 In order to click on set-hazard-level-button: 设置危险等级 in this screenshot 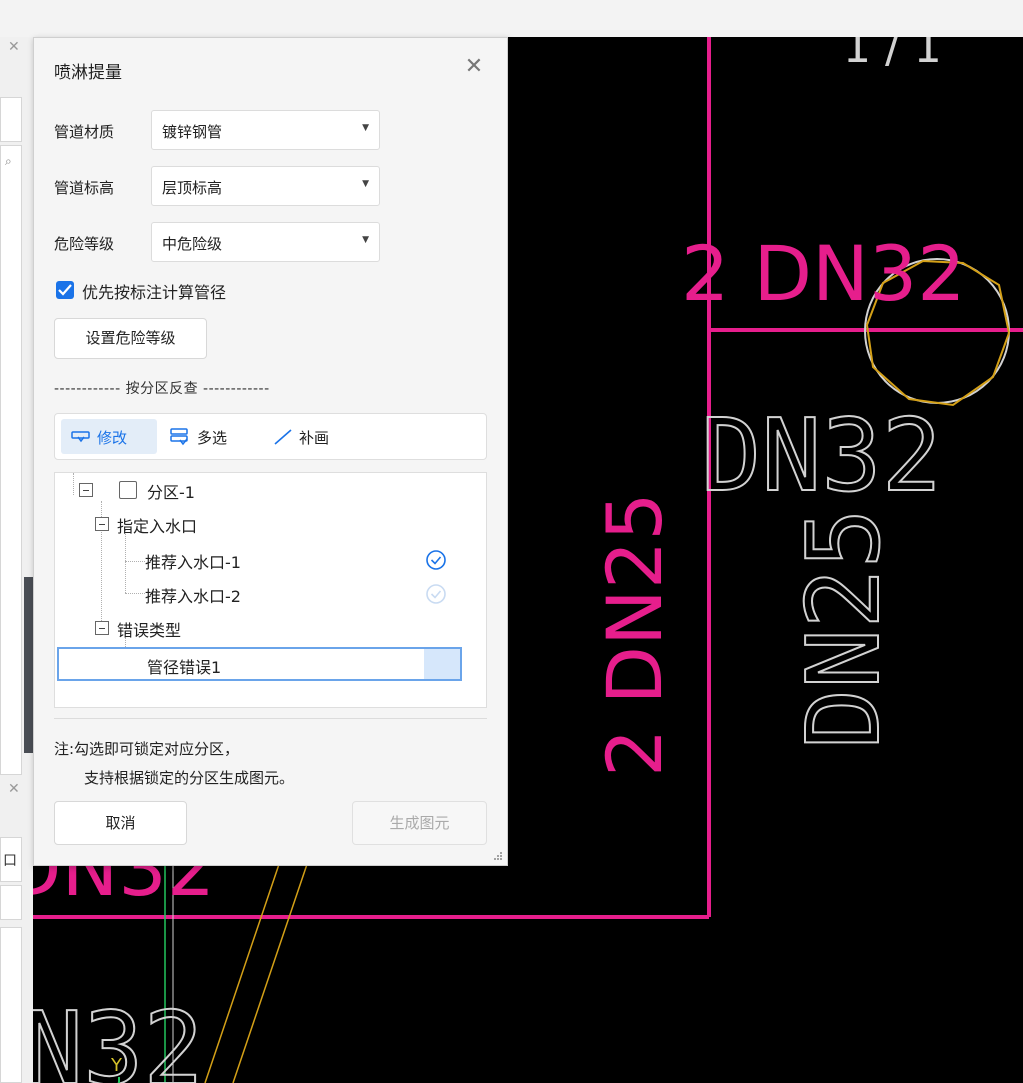, I will do `click(130, 338)`.